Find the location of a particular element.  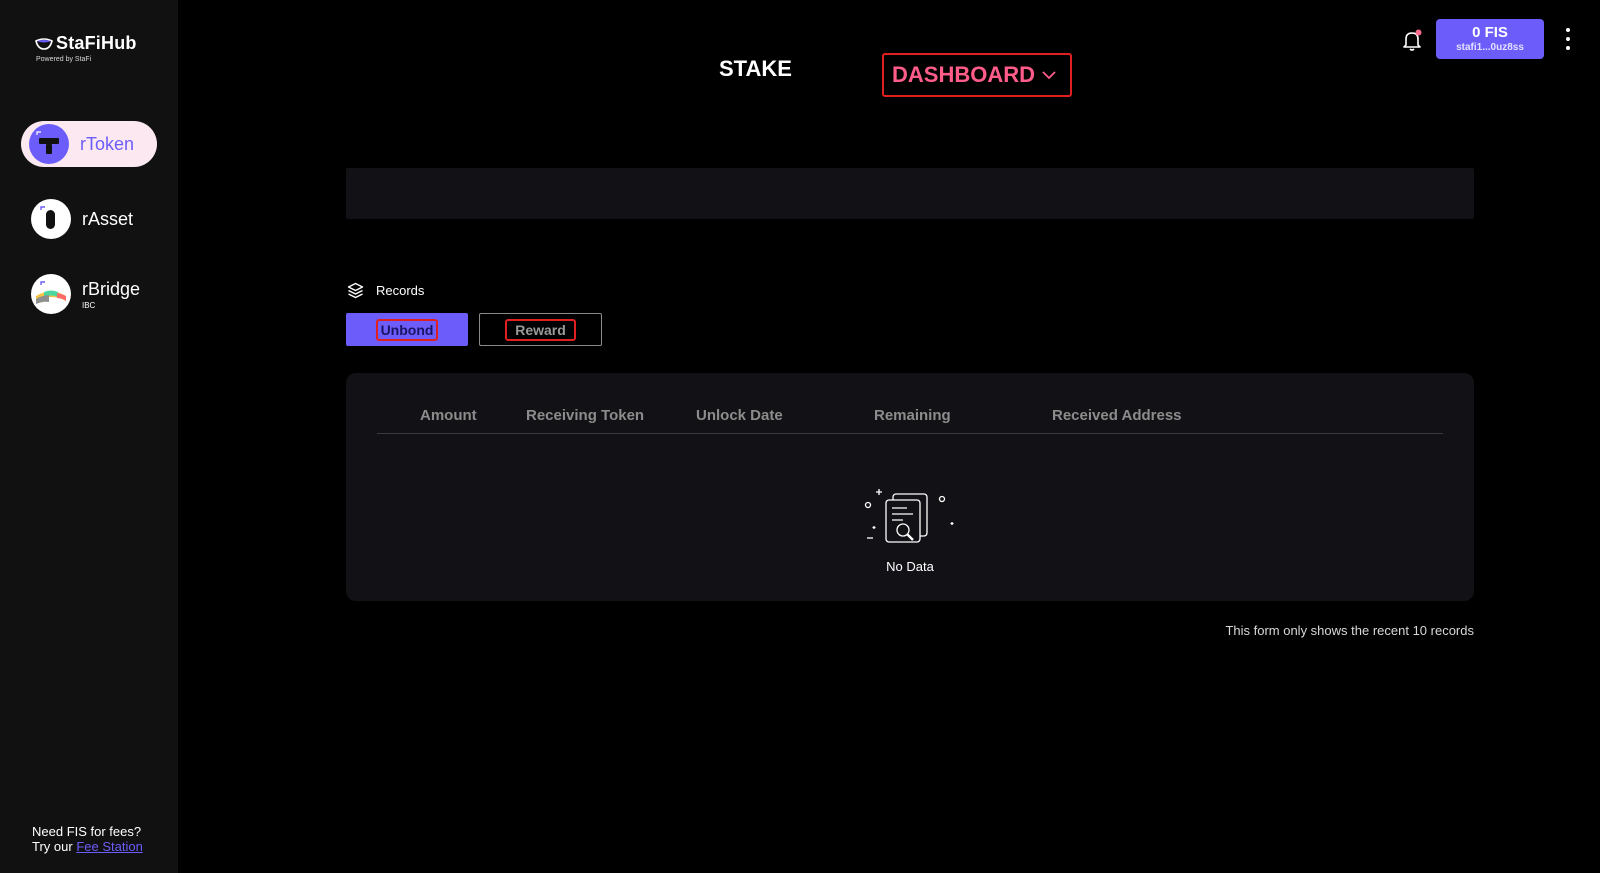

sidebar-item-rbridge: rBridge IBC is located at coordinates (89, 294).